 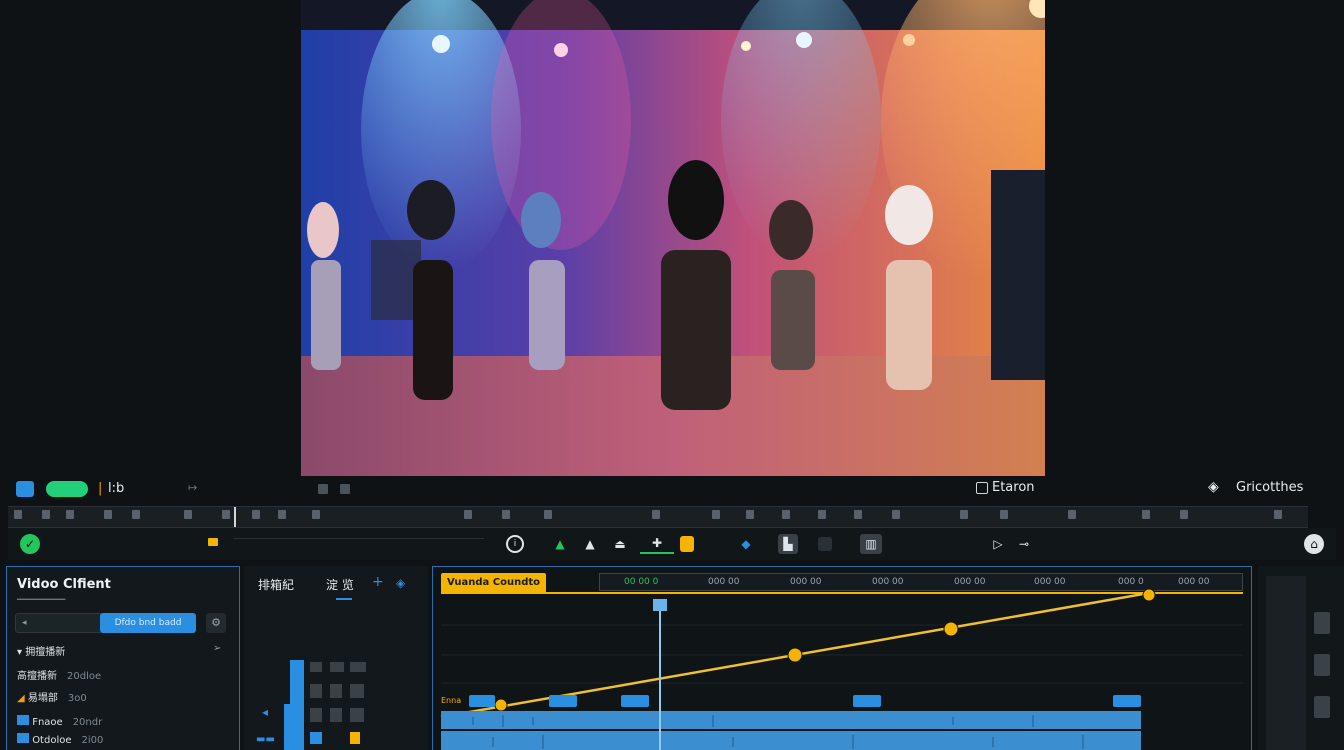 I want to click on move-tool-icon: ✚, so click(x=657, y=544).